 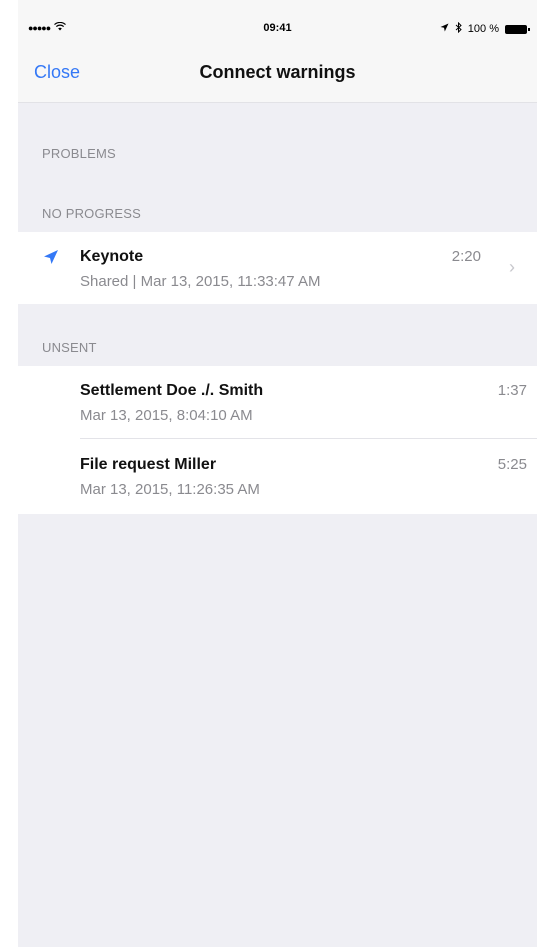 I want to click on list-item-time: 5:25, so click(x=512, y=464).